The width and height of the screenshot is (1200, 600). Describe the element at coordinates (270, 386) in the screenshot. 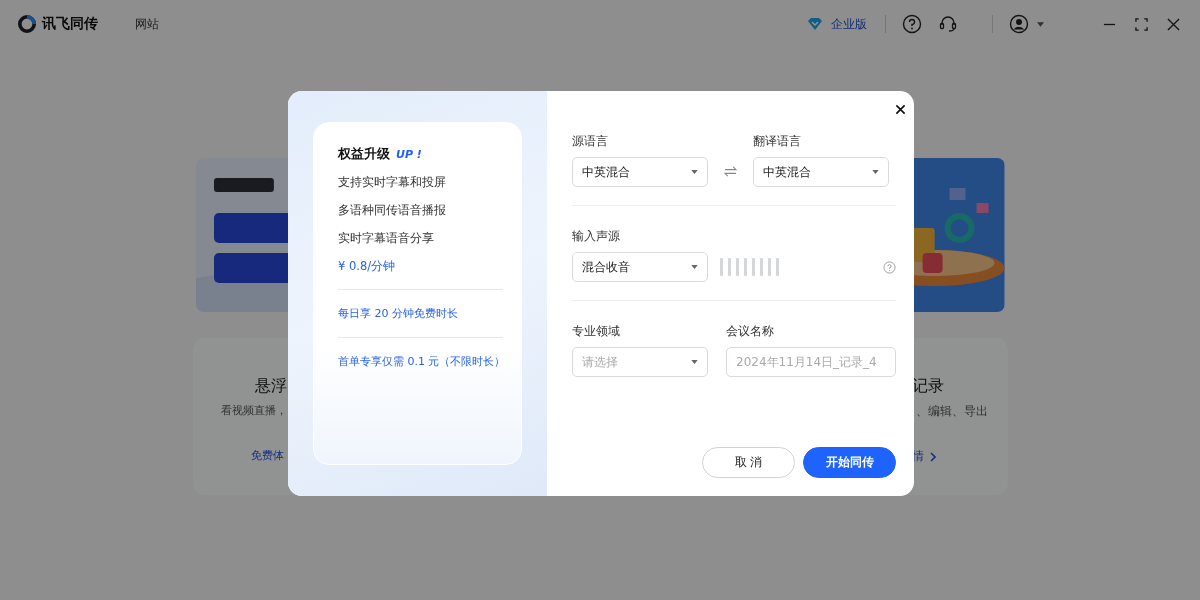

I see `card-title: 悬浮` at that location.